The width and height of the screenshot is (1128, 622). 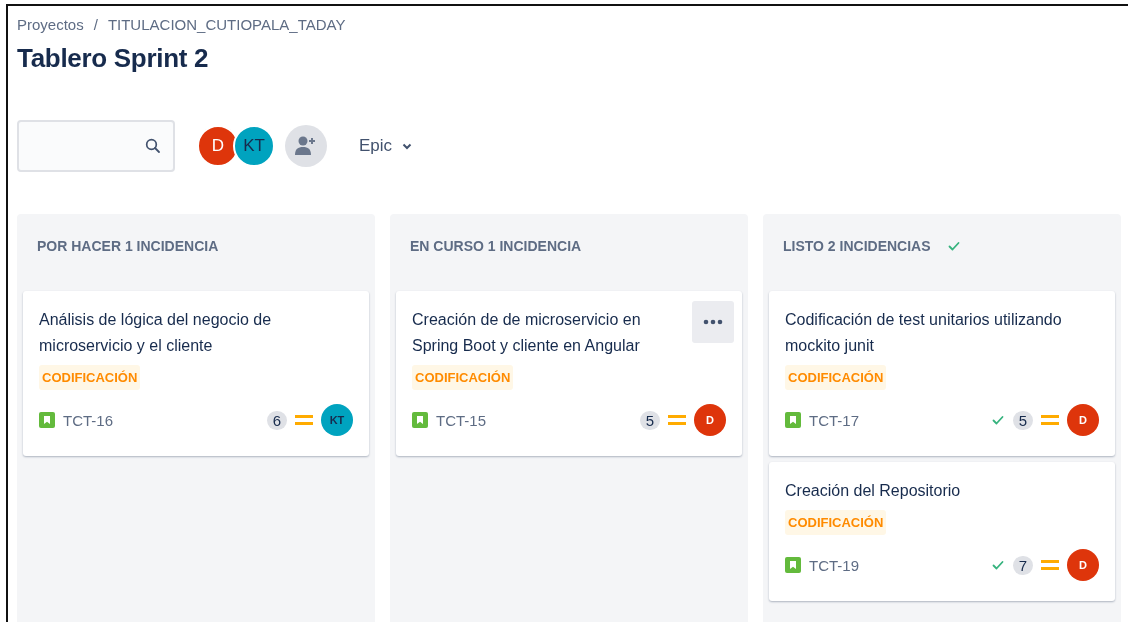 What do you see at coordinates (226, 24) in the screenshot?
I see `breadcrumb-link: TITULACION_CUTIOPALA_TADAY` at bounding box center [226, 24].